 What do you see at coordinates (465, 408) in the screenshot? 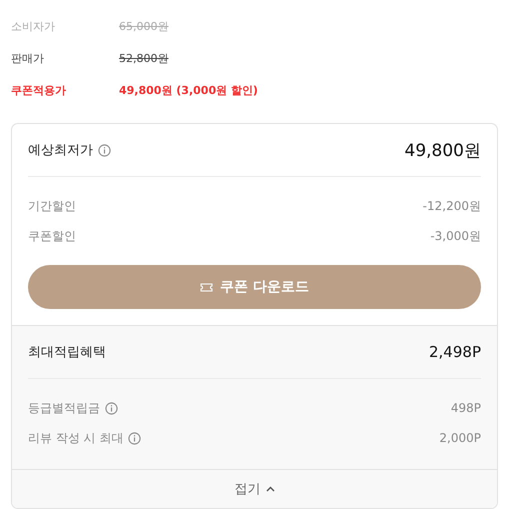
I see `row-value: 498P` at bounding box center [465, 408].